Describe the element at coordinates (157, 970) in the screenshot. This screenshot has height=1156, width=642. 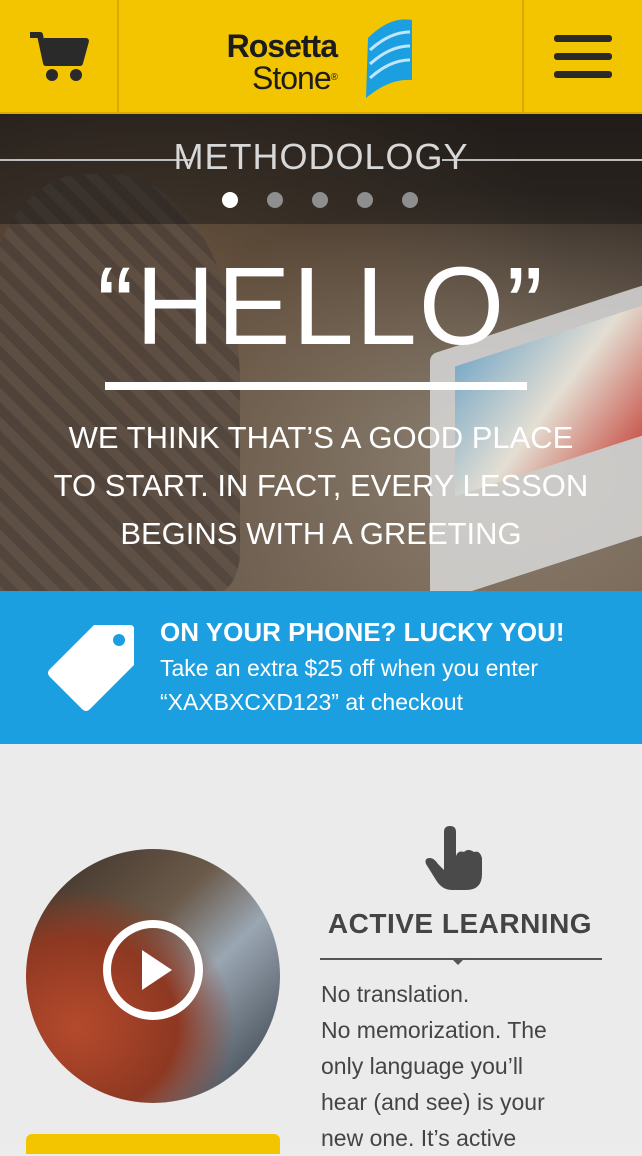
I see `play-icon` at that location.